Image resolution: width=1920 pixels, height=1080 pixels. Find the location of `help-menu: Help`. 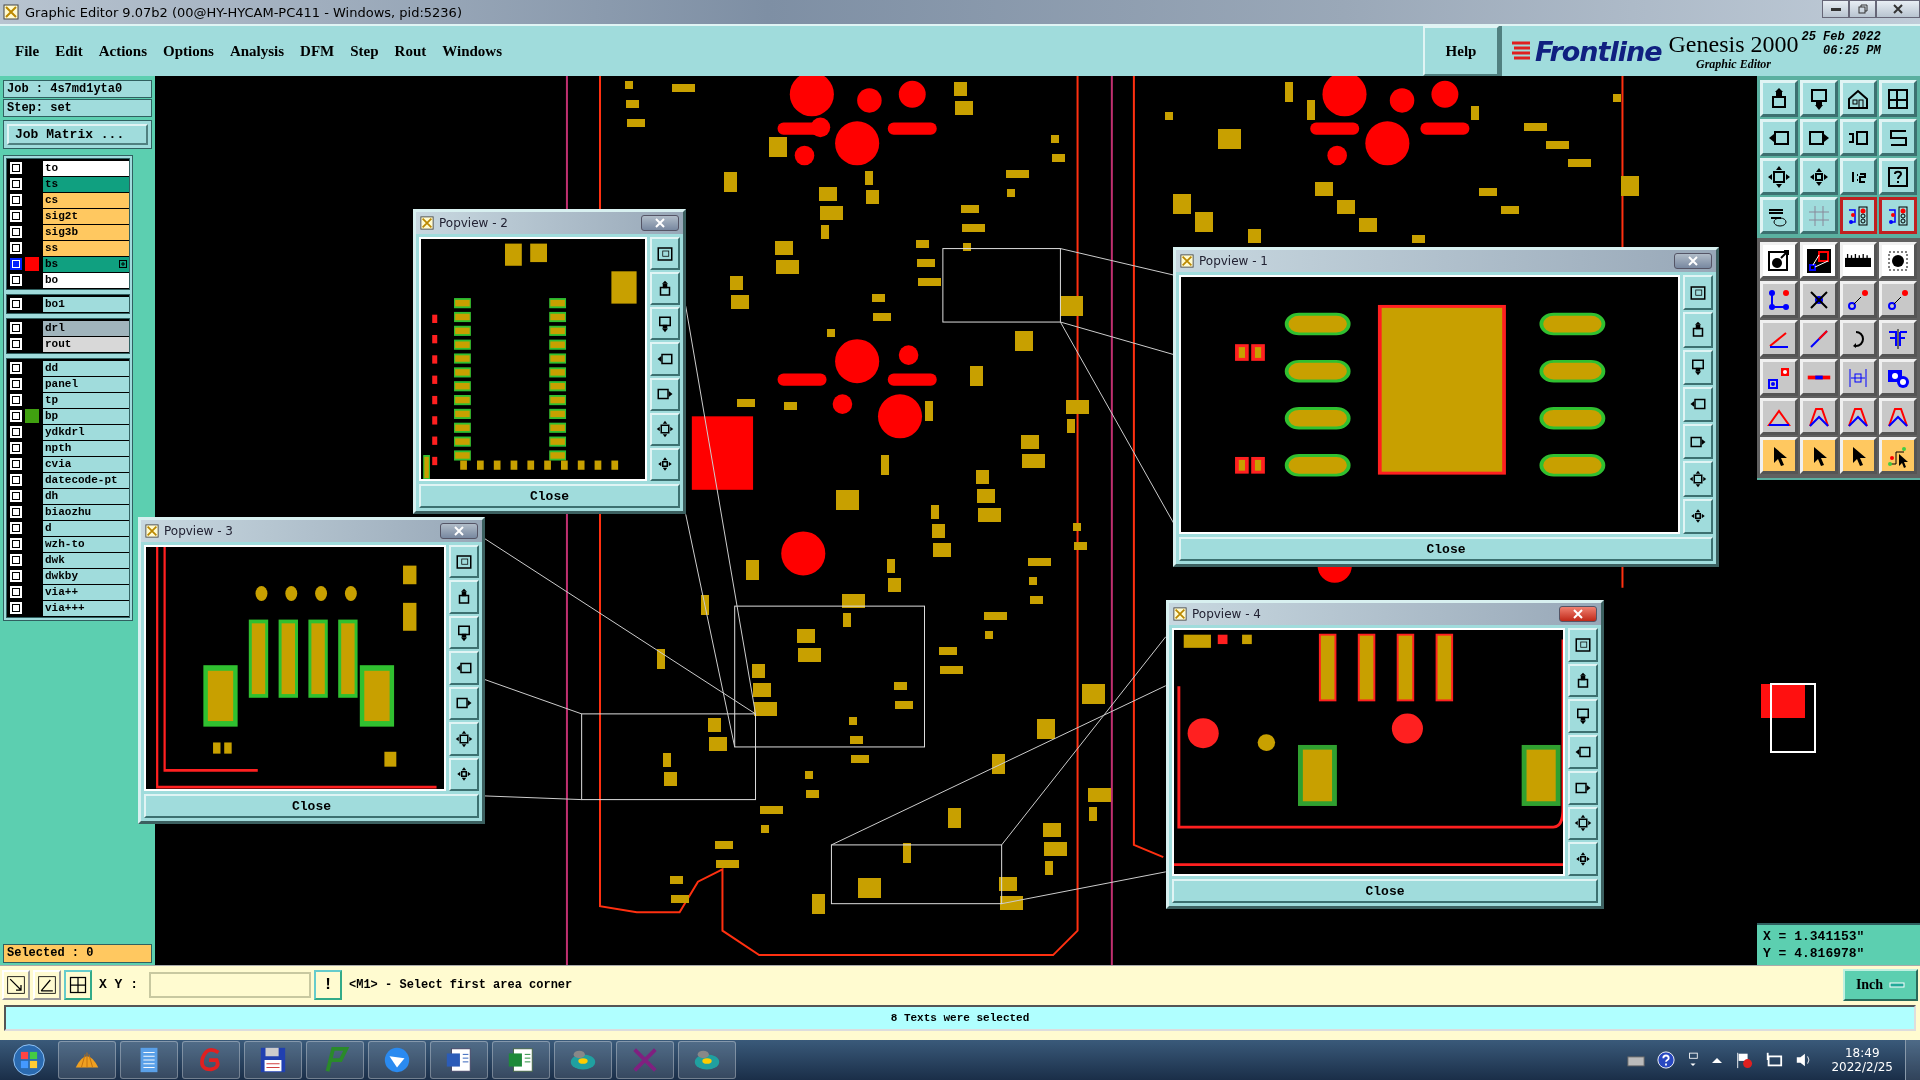

help-menu: Help is located at coordinates (1461, 51).